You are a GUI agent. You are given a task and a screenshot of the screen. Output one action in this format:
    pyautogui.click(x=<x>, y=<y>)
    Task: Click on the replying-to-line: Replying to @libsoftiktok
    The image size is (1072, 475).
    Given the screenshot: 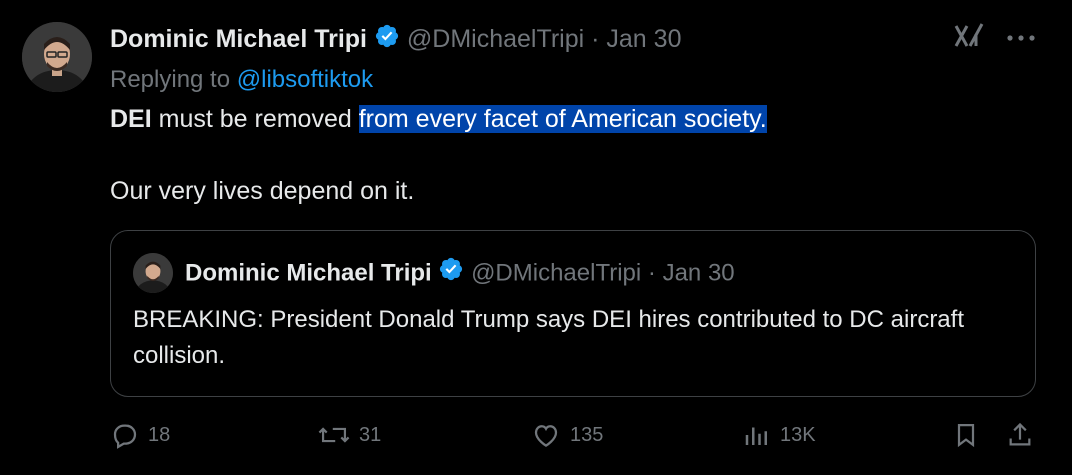 What is the action you would take?
    pyautogui.click(x=241, y=80)
    